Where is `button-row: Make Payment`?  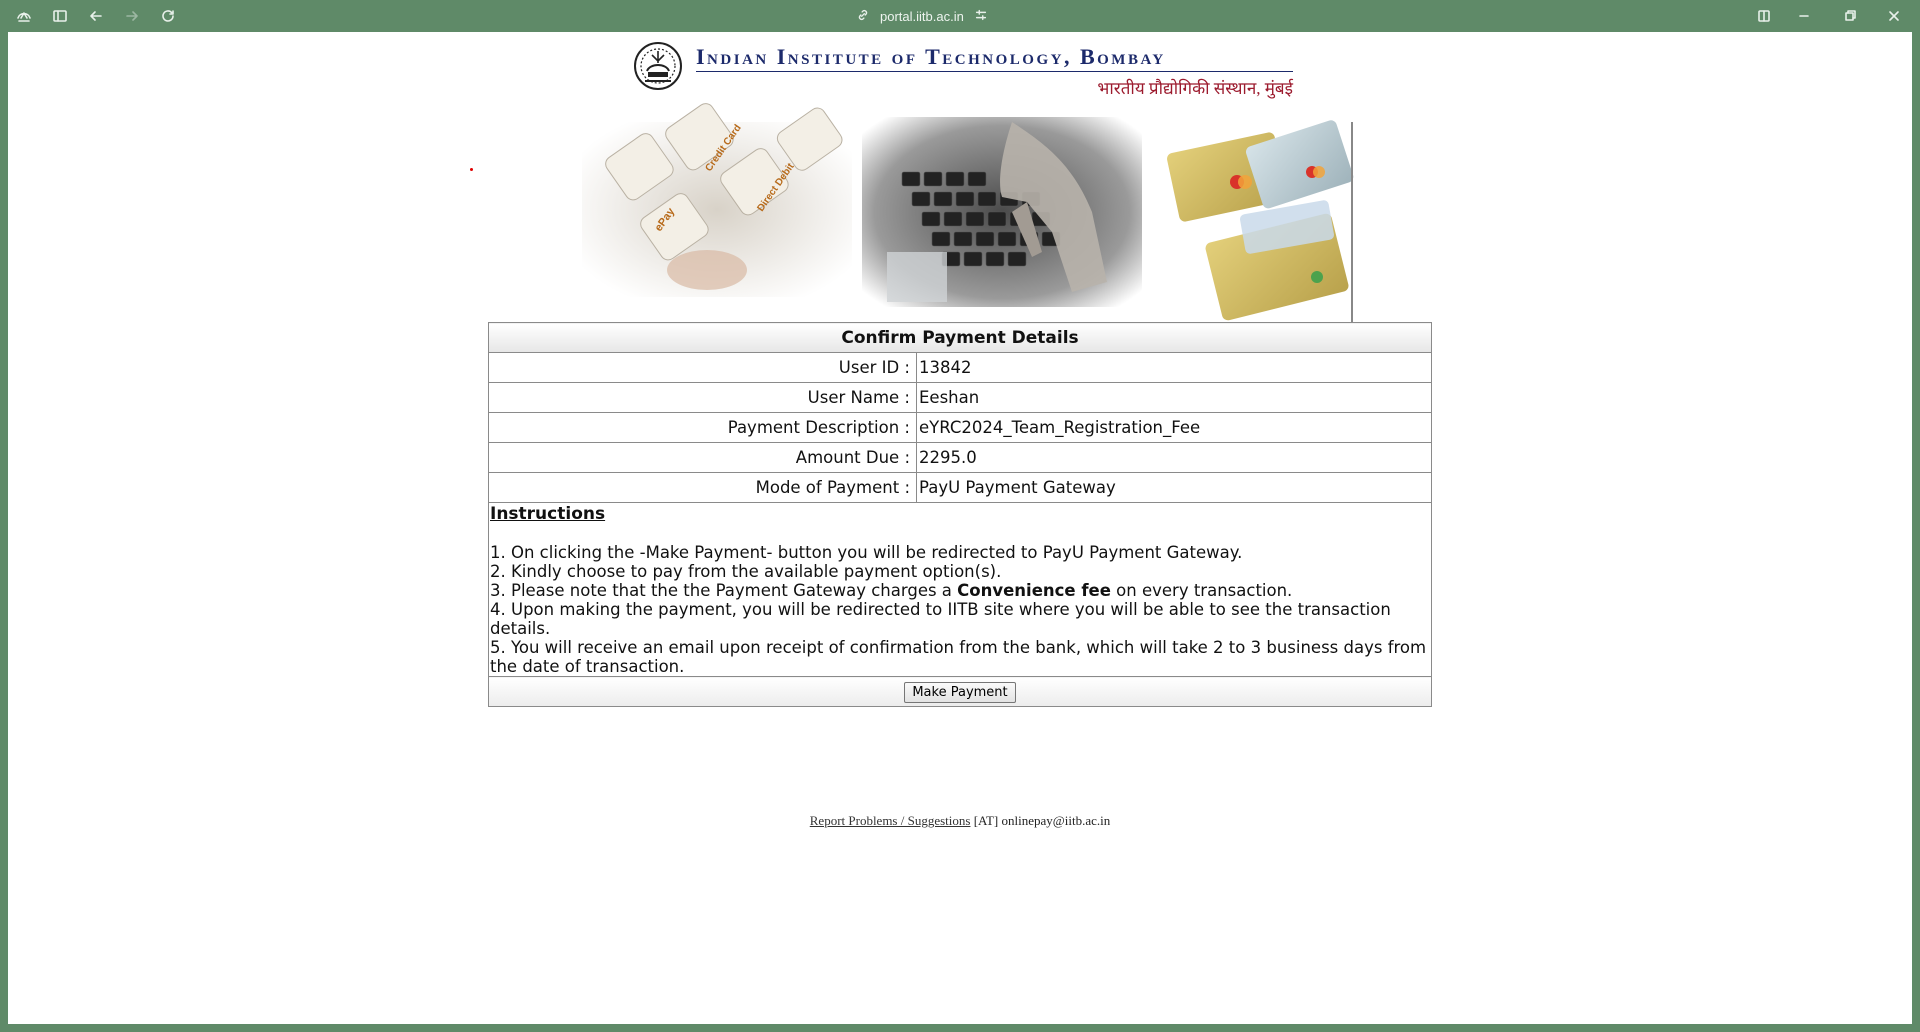
button-row: Make Payment is located at coordinates (960, 691).